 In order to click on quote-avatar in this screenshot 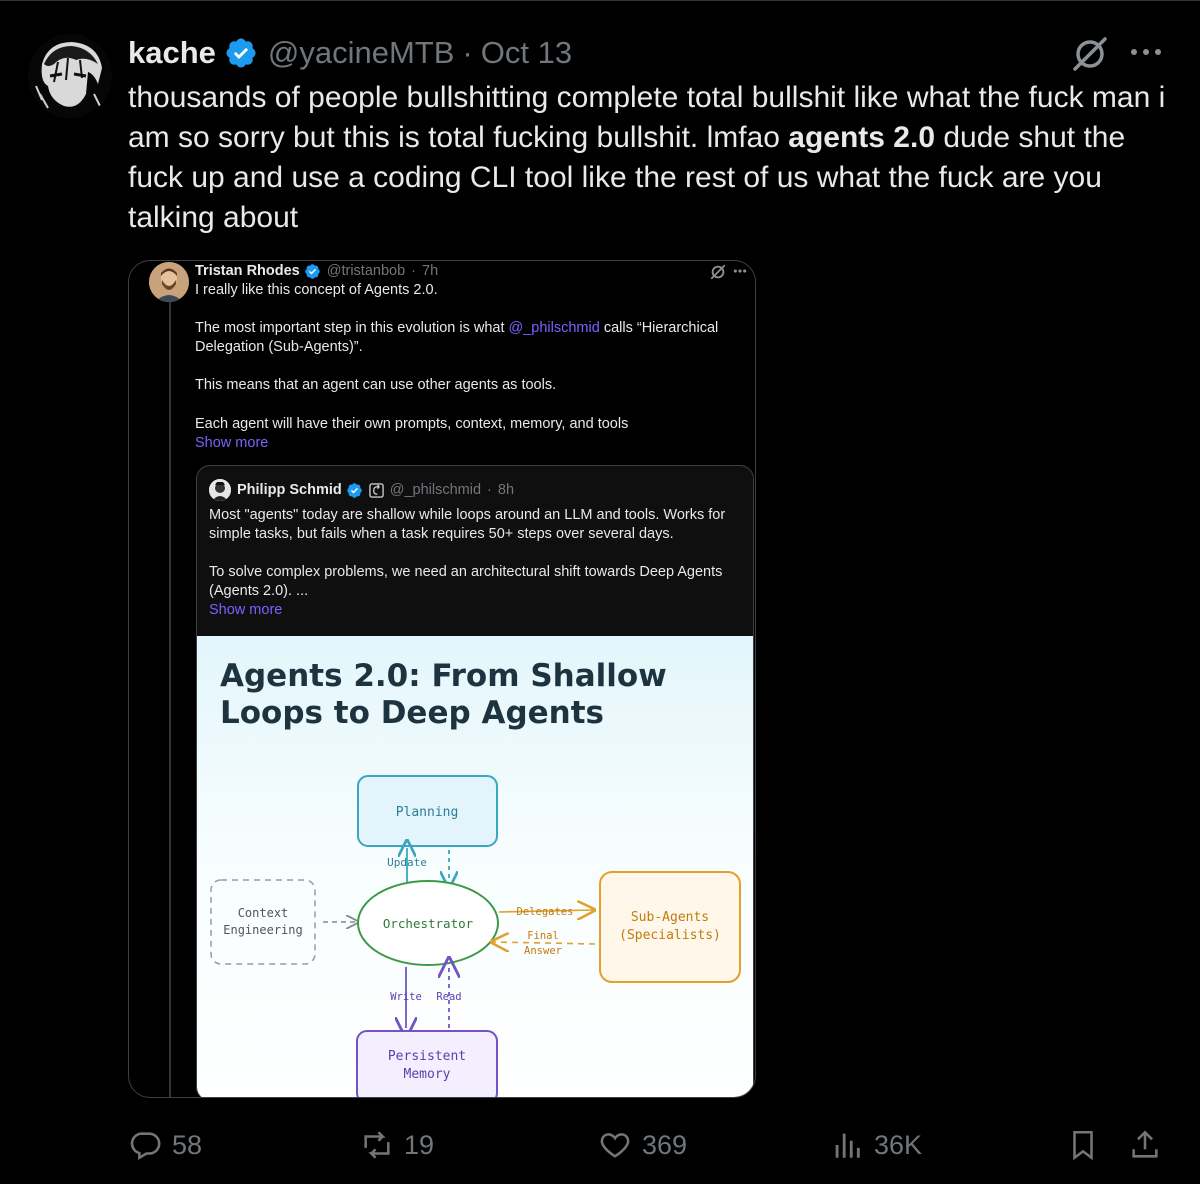, I will do `click(169, 282)`.